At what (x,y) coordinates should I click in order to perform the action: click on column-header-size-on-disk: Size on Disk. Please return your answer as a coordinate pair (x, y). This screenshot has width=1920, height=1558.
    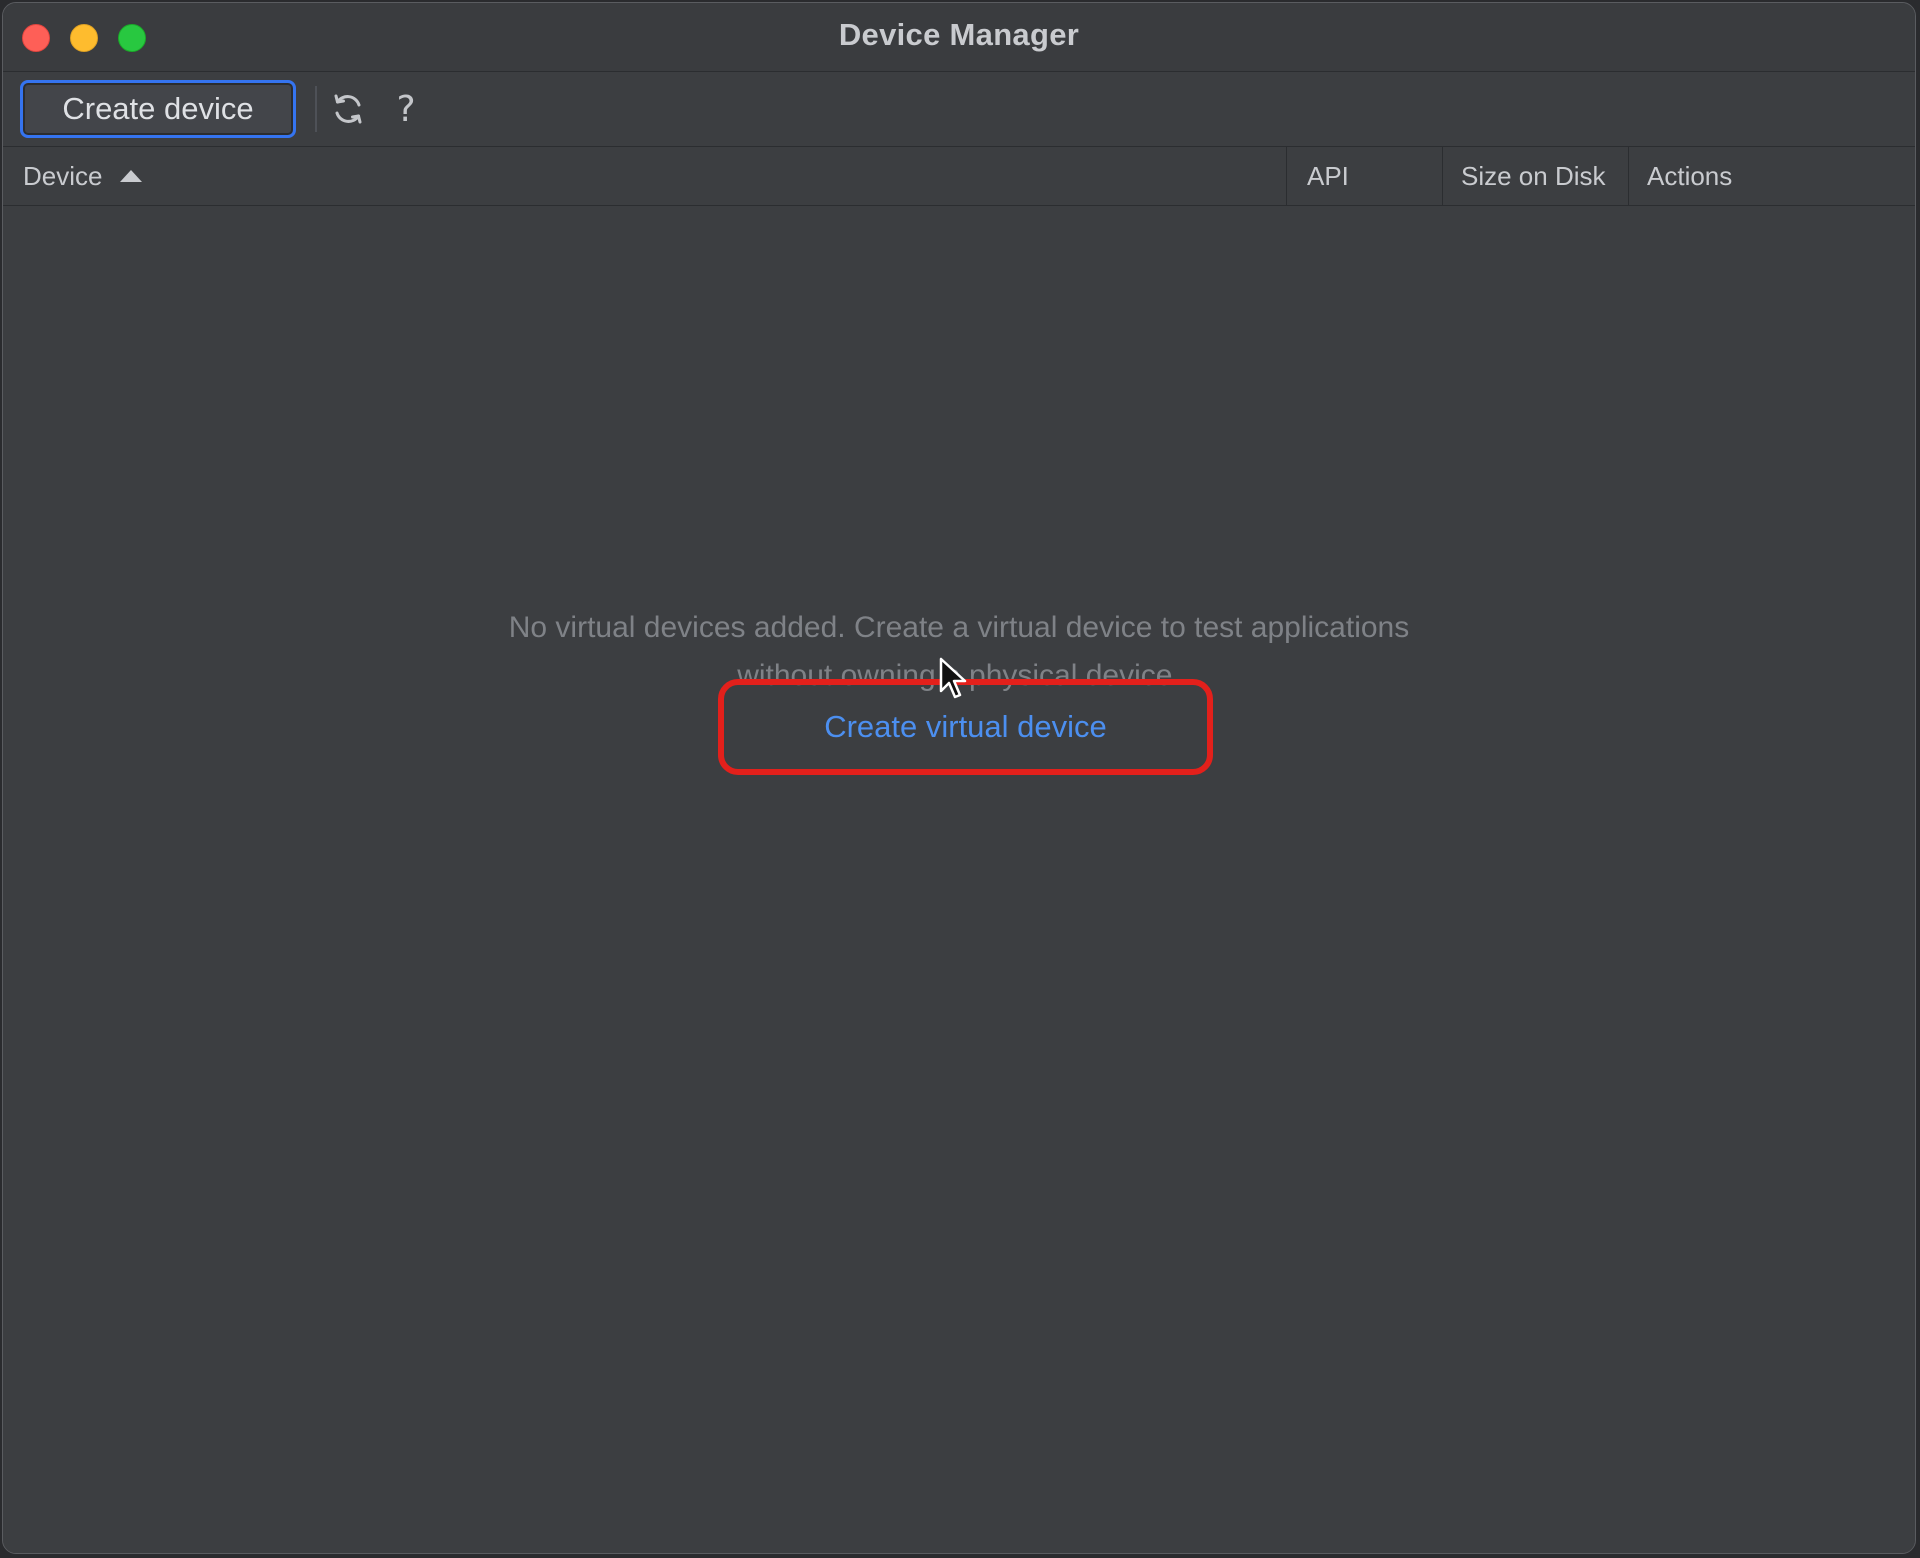
    Looking at the image, I should click on (1535, 176).